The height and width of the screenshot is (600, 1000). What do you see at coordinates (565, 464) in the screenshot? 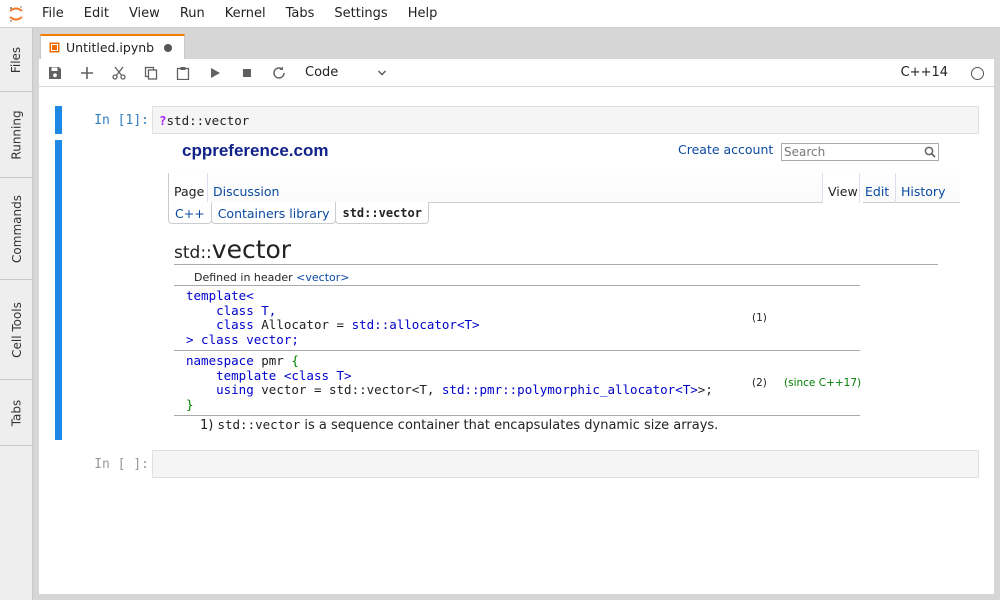
I see `empty-code-editor` at bounding box center [565, 464].